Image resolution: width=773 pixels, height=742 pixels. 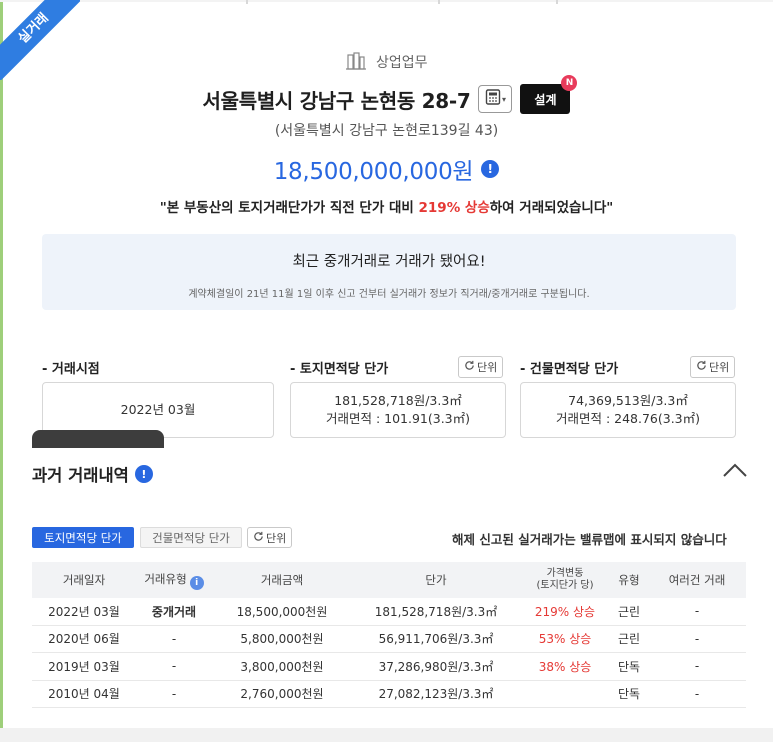 I want to click on history-unit-toggle-button: 단위, so click(x=270, y=537).